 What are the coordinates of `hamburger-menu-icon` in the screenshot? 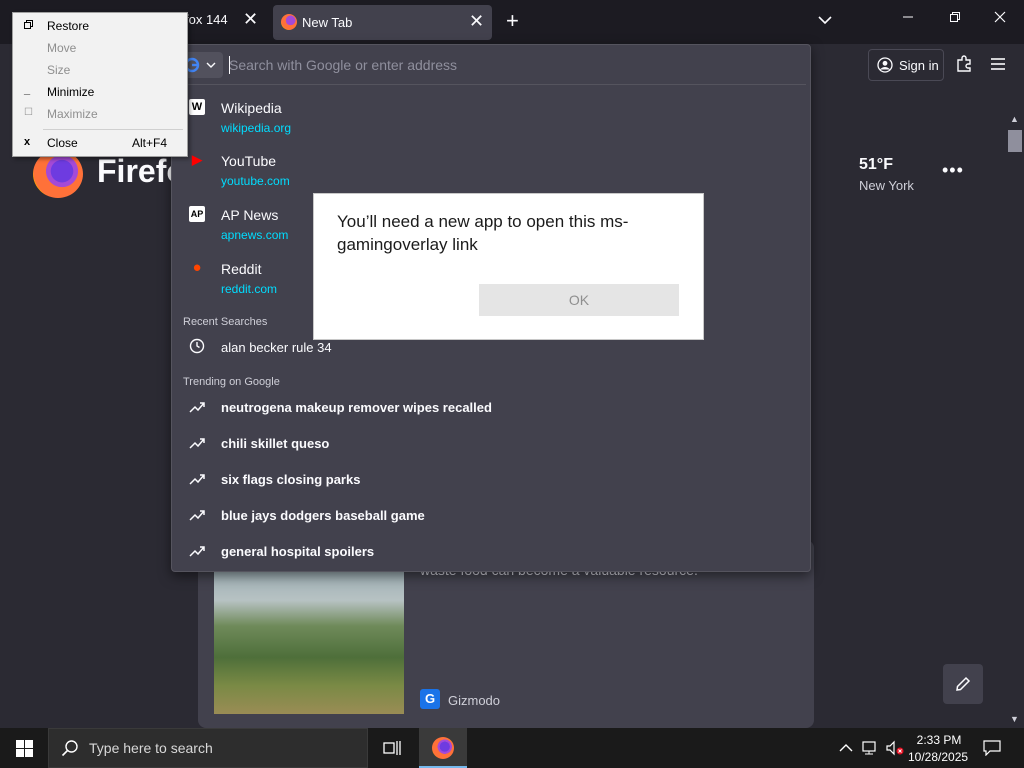 It's located at (998, 66).